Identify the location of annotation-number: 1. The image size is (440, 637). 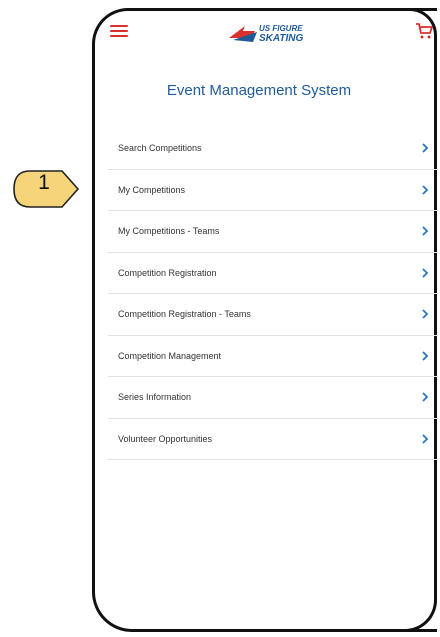
(44, 182).